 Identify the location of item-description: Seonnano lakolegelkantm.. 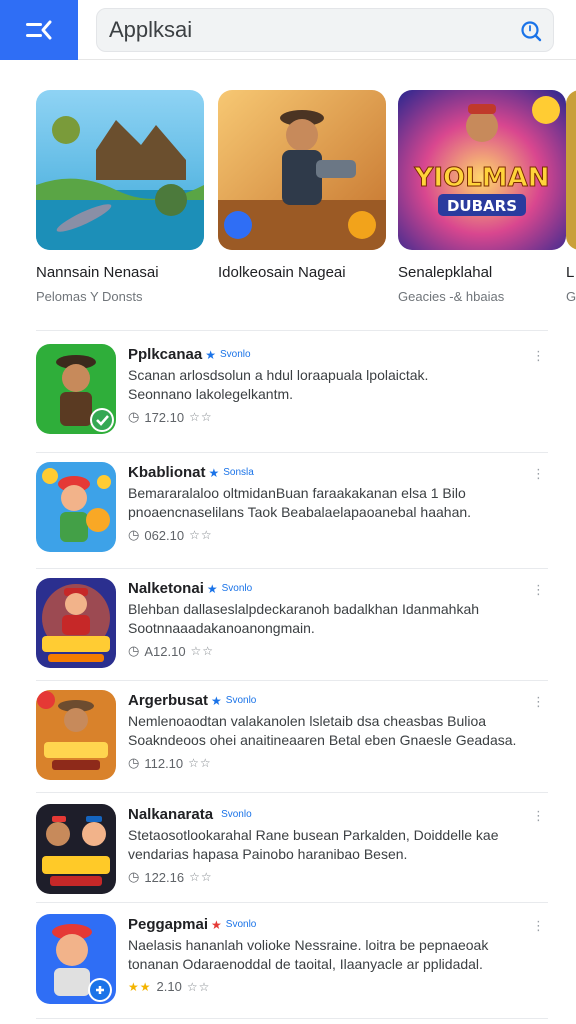
(211, 394).